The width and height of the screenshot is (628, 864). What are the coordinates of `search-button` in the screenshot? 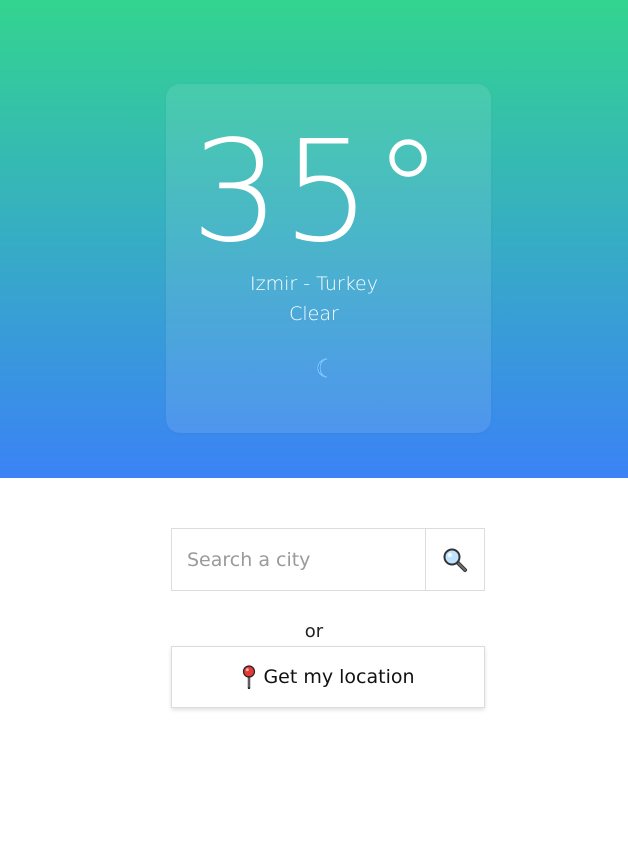 It's located at (455, 559).